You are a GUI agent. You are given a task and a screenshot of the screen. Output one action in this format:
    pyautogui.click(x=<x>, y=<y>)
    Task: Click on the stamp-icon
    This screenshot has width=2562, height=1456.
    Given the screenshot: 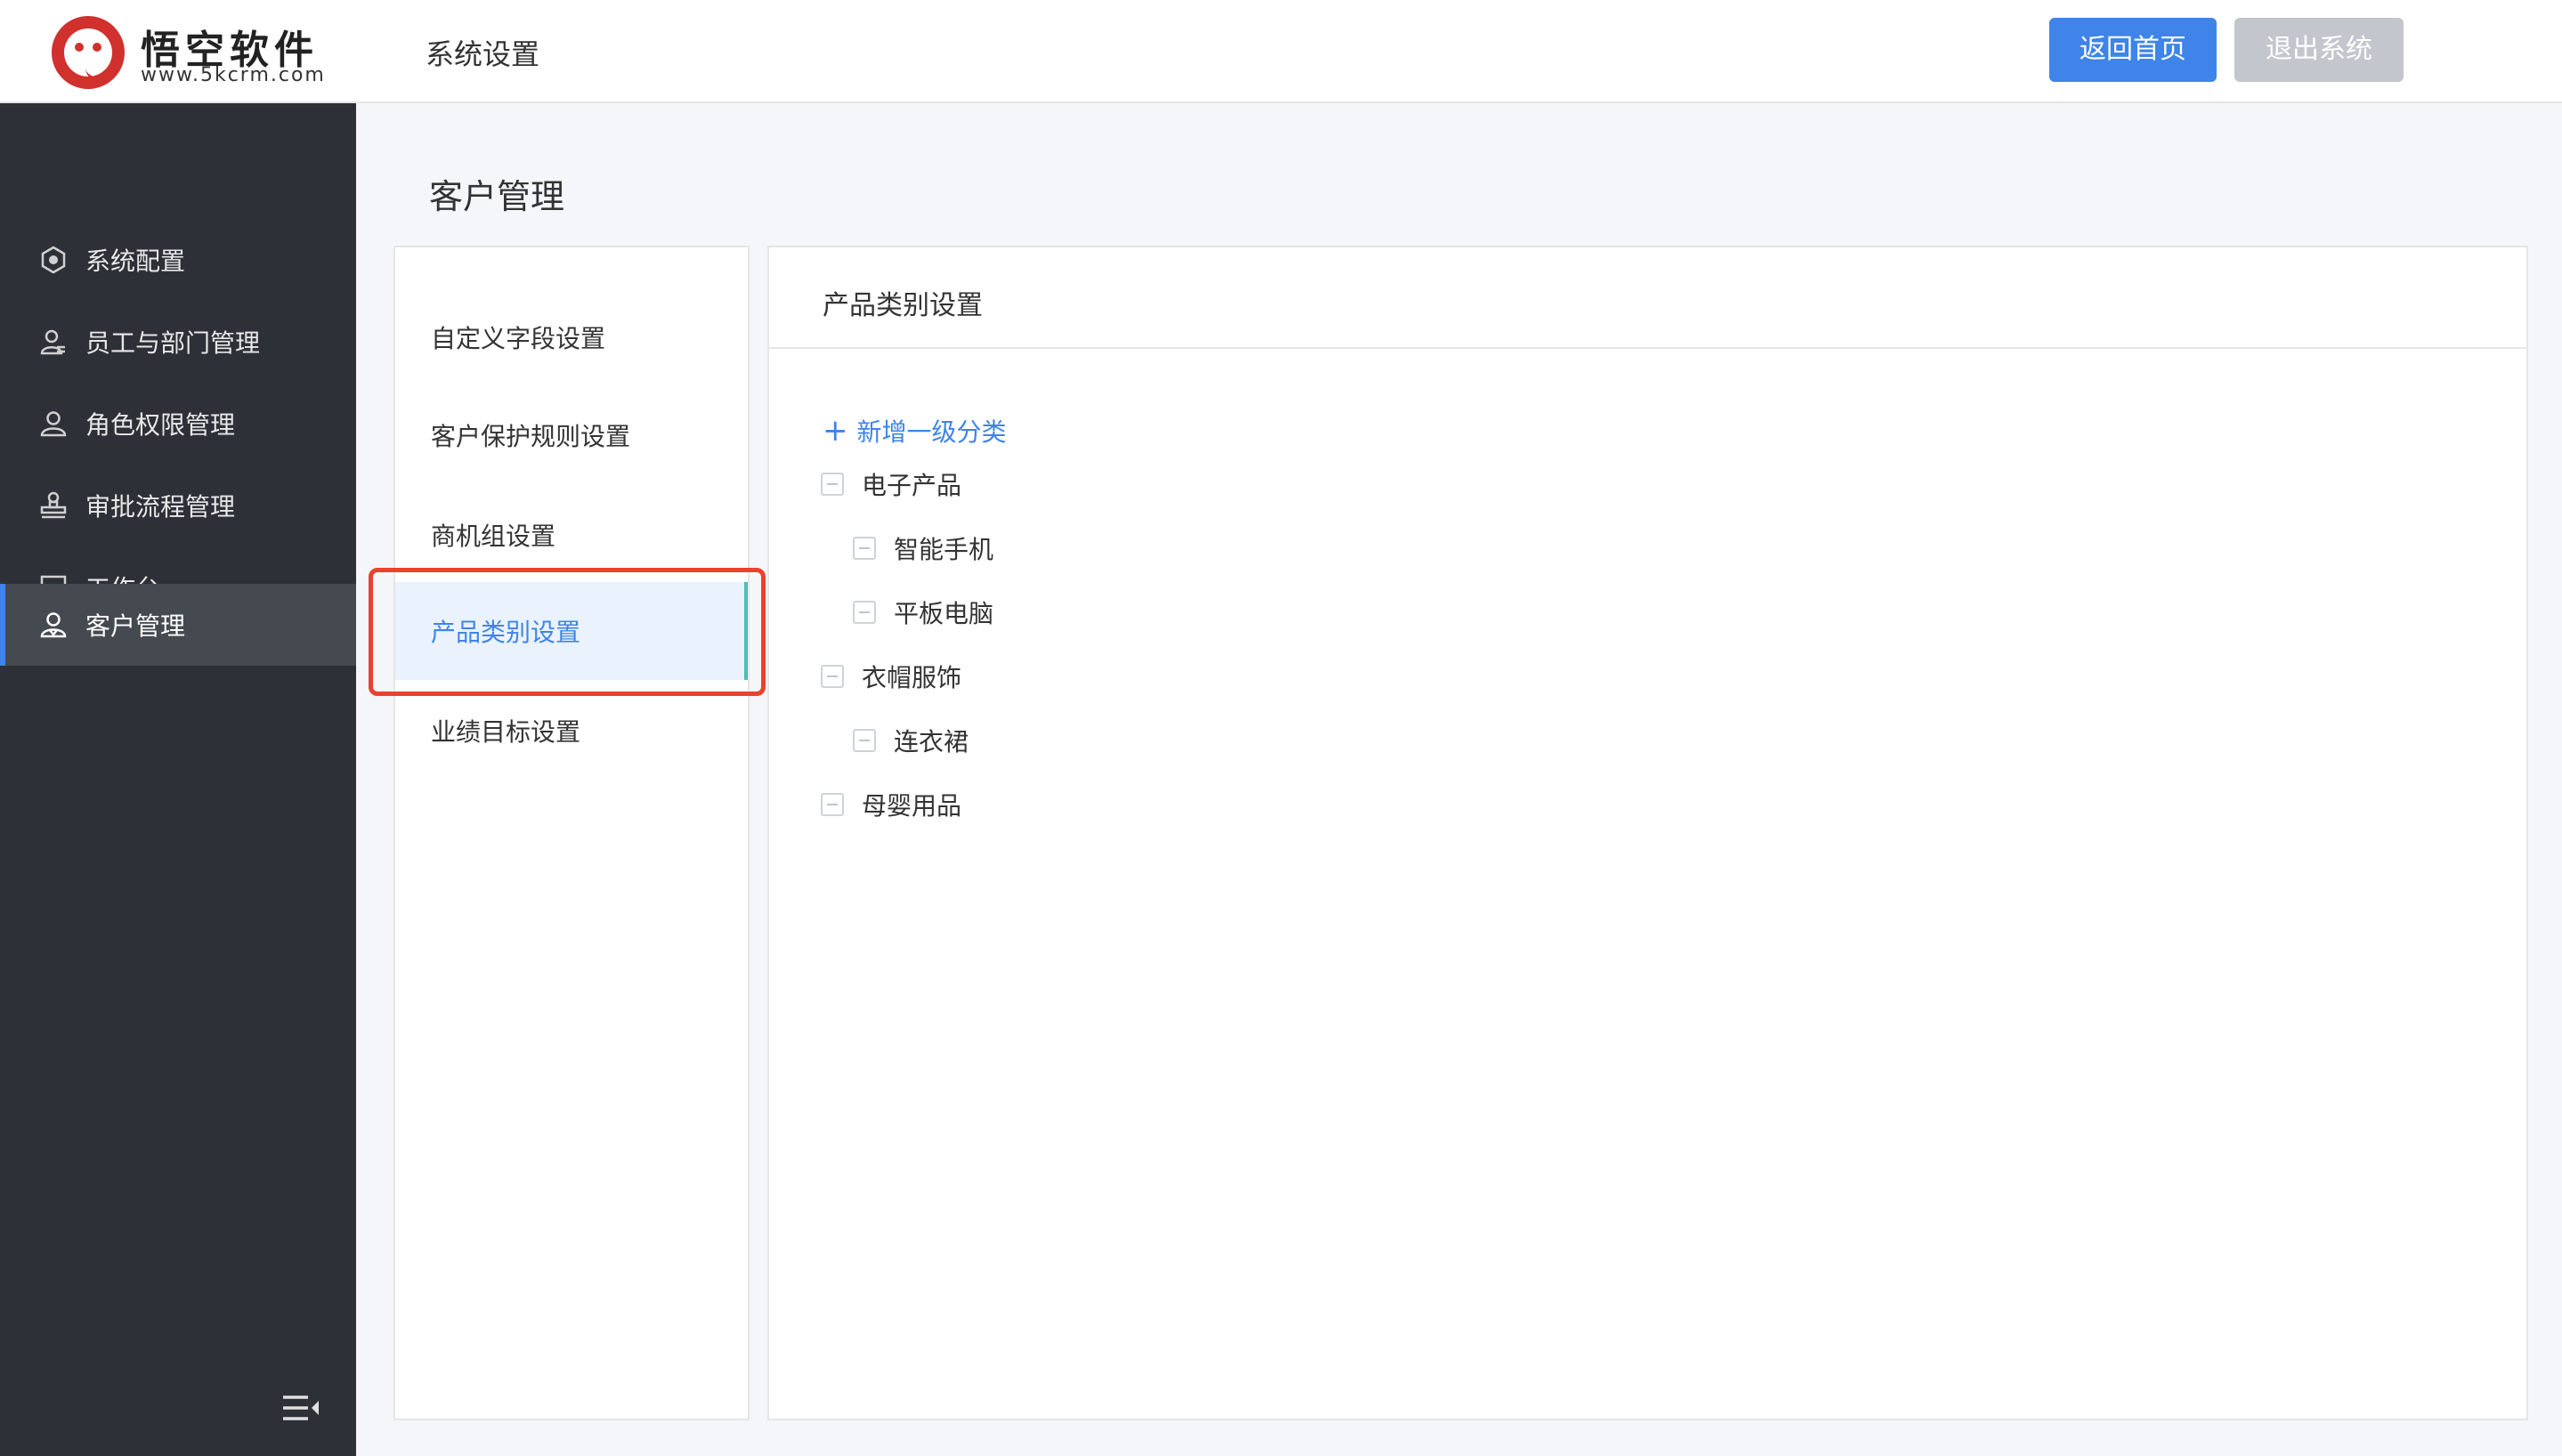 What is the action you would take?
    pyautogui.click(x=53, y=505)
    